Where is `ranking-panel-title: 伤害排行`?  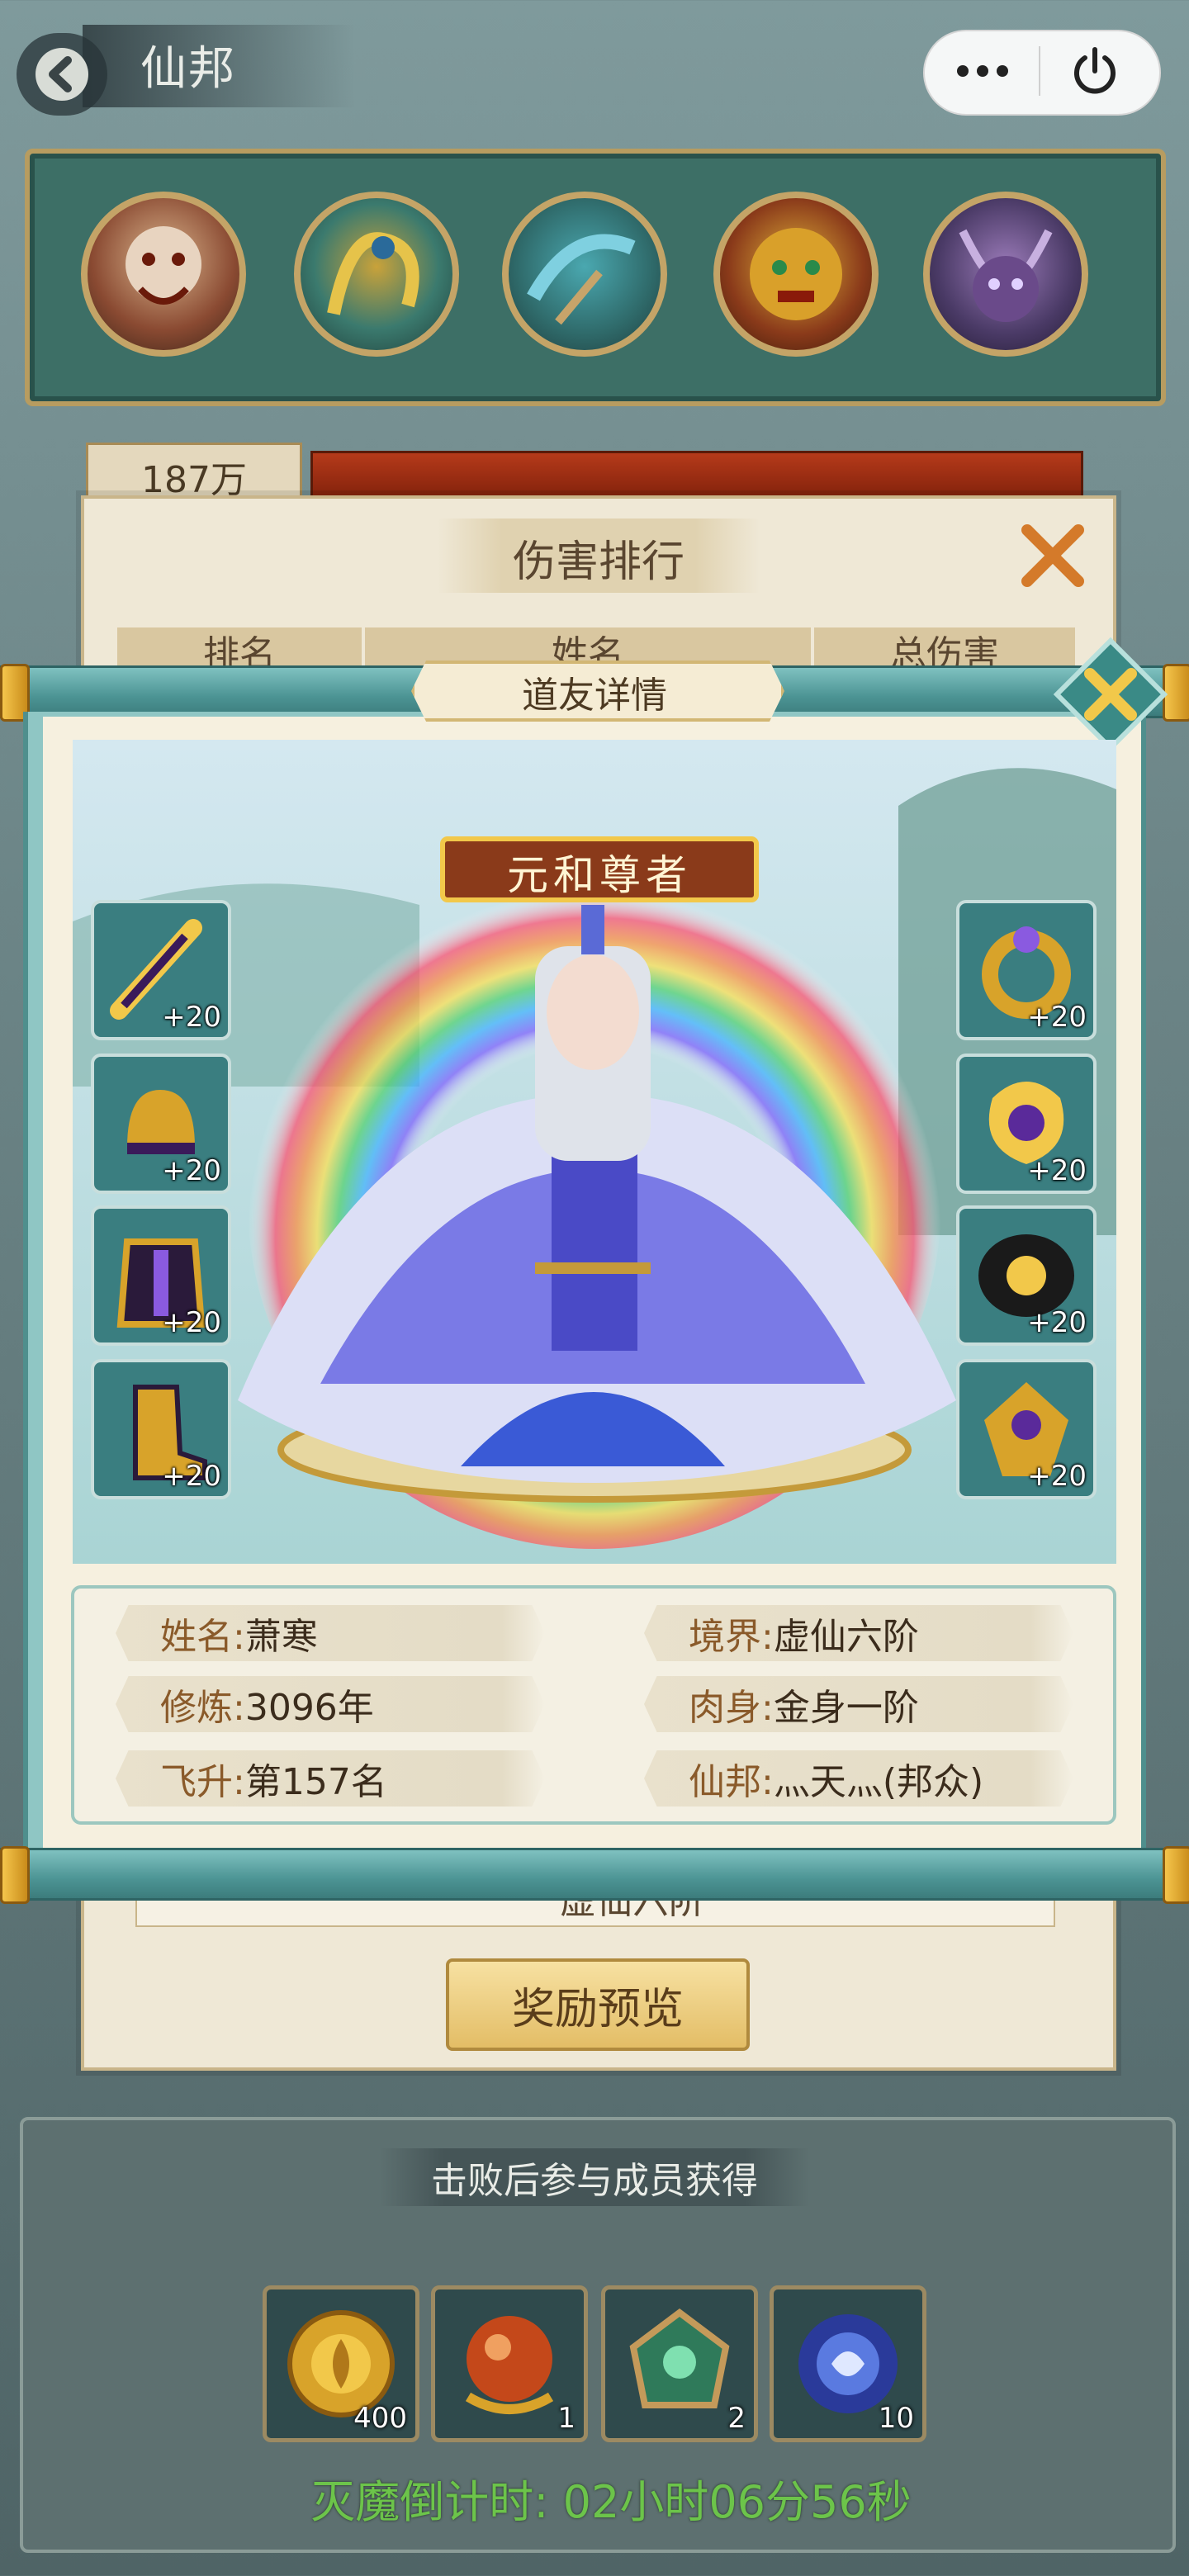
ranking-panel-title: 伤害排行 is located at coordinates (598, 562).